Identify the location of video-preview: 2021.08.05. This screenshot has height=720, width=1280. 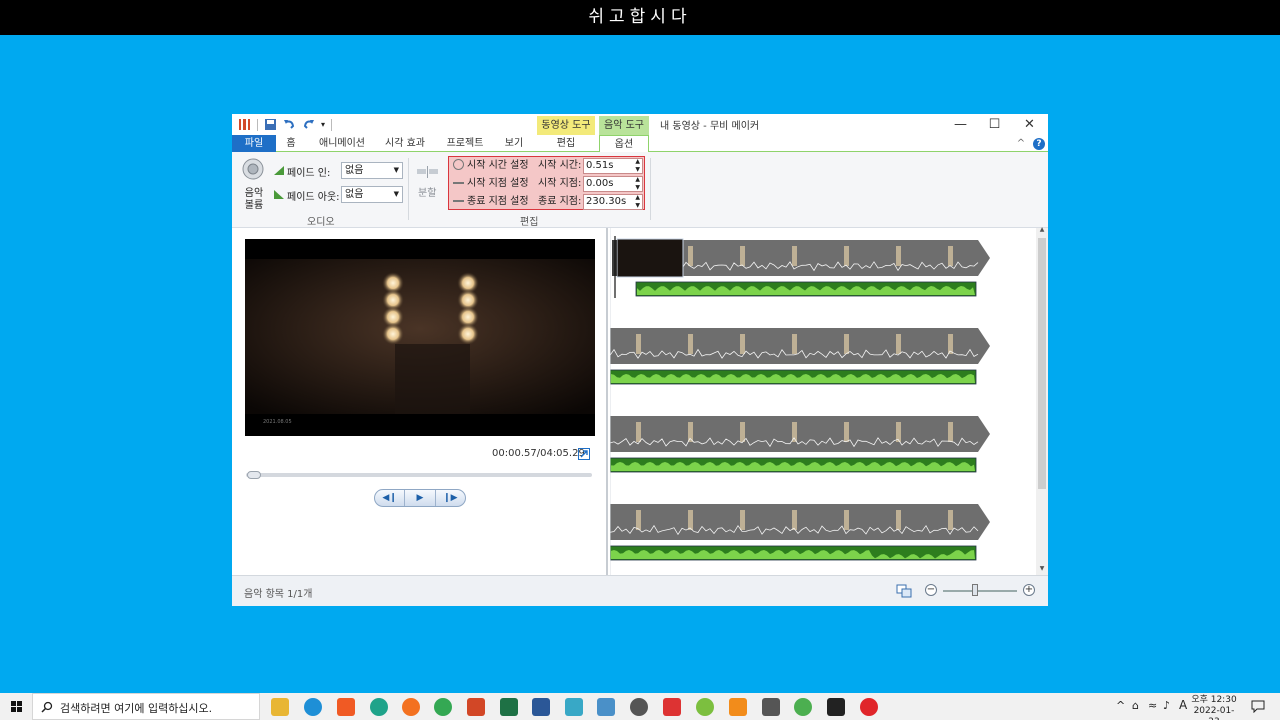
(420, 337).